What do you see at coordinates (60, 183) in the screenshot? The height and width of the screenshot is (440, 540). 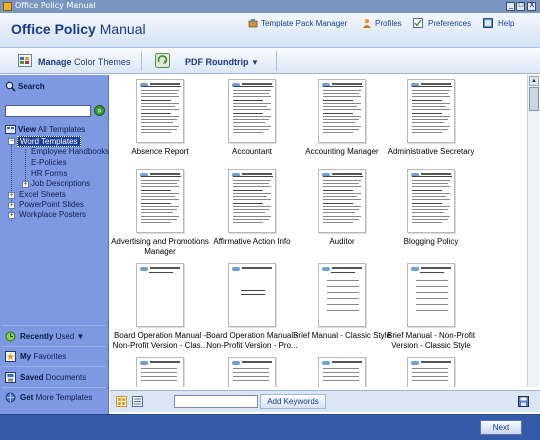 I see `tree-item-job-descriptions: Job Descriptions` at bounding box center [60, 183].